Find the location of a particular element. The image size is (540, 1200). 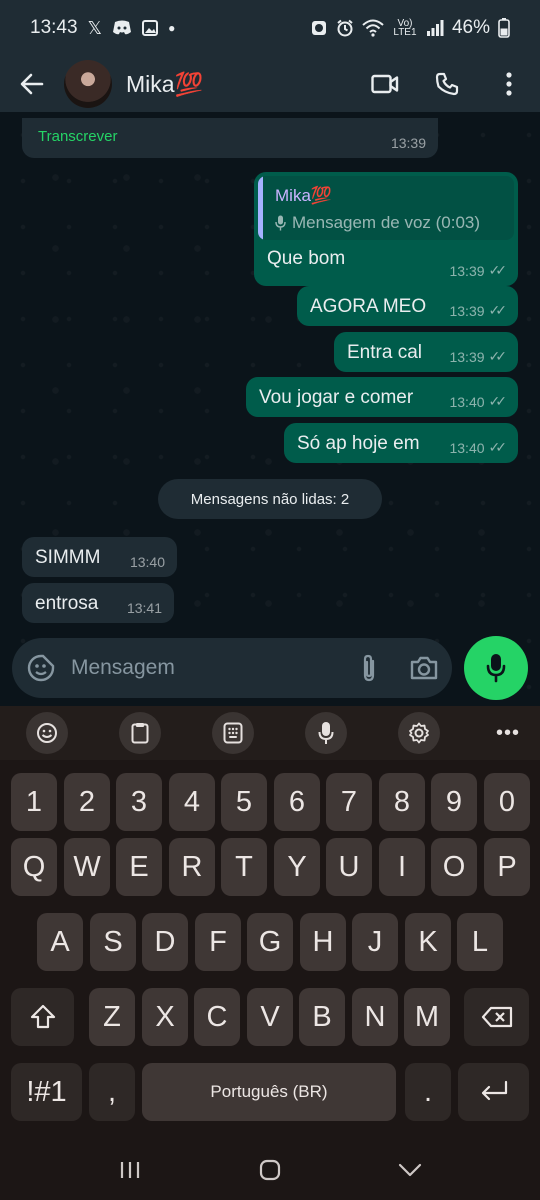

quoted-message: Mika💯 Mensagem de voz (0:03) is located at coordinates (386, 208).